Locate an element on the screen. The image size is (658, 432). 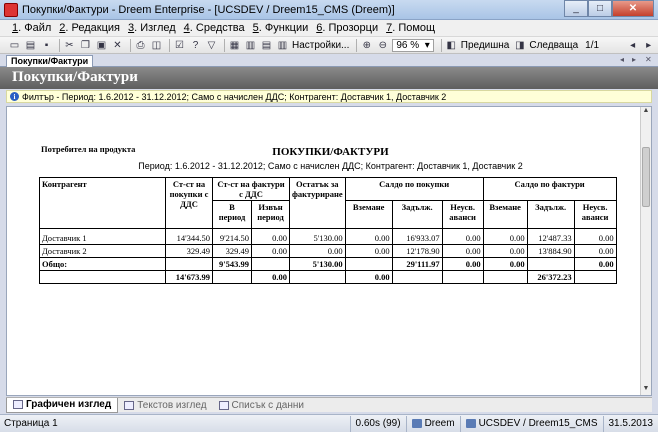
scroll-down-icon: ▼ is located at coordinates (646, 390).